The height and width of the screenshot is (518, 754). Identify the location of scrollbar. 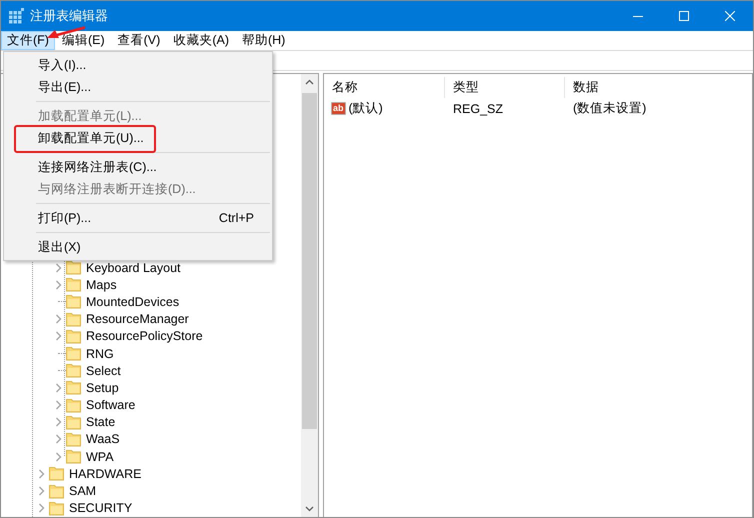
(309, 295).